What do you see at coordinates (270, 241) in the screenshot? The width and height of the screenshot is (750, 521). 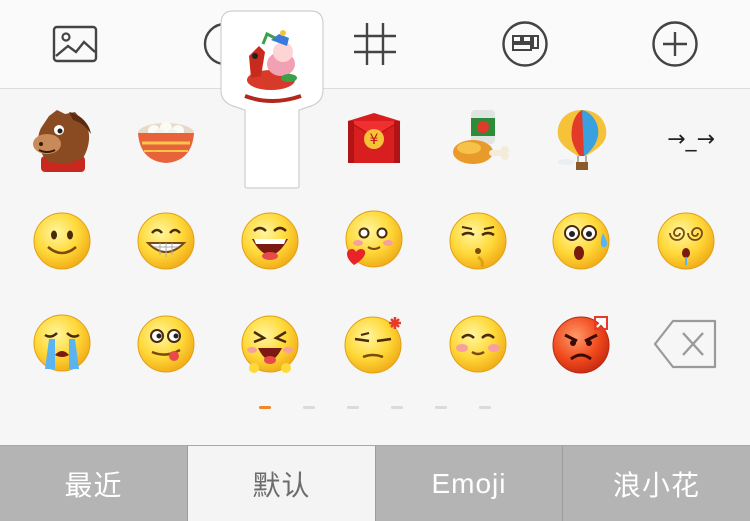 I see `laugh-emoji` at bounding box center [270, 241].